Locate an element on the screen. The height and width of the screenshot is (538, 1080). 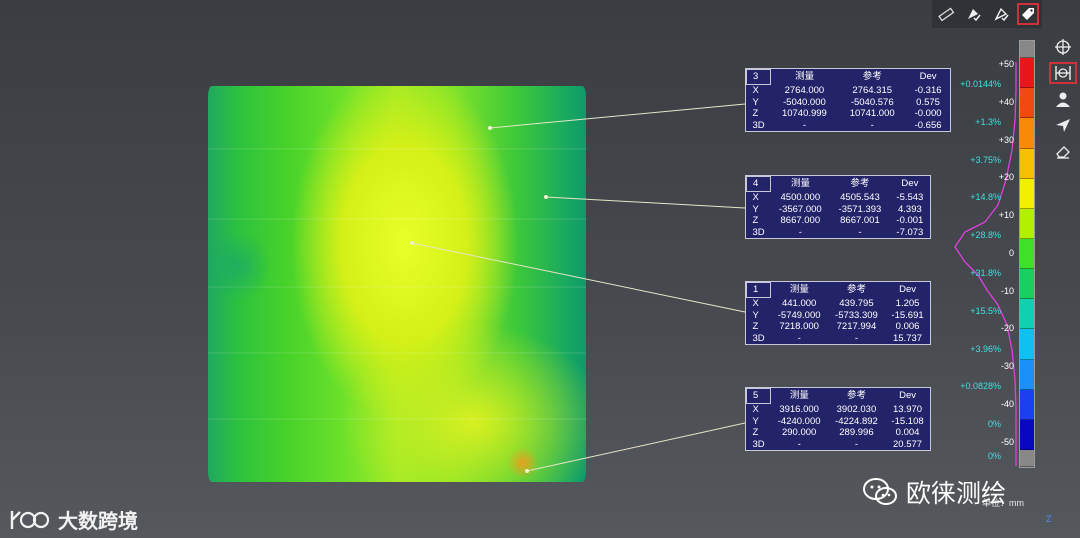
color-scale-bar is located at coordinates (1027, 254).